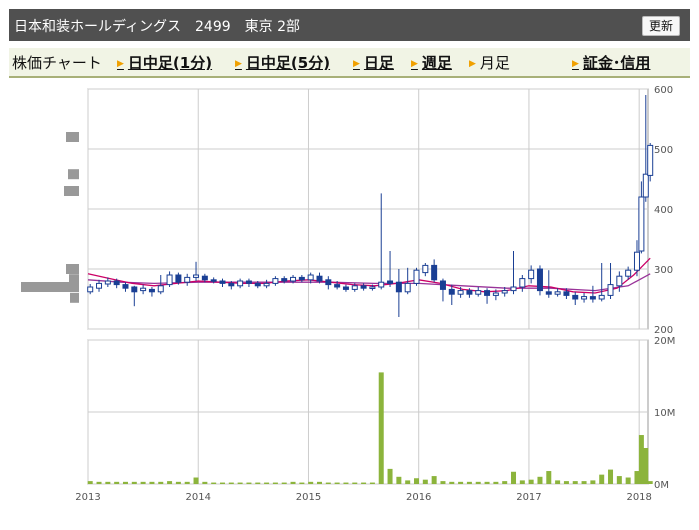  Describe the element at coordinates (87, 497) in the screenshot. I see `x-tick-label: 2013` at that location.